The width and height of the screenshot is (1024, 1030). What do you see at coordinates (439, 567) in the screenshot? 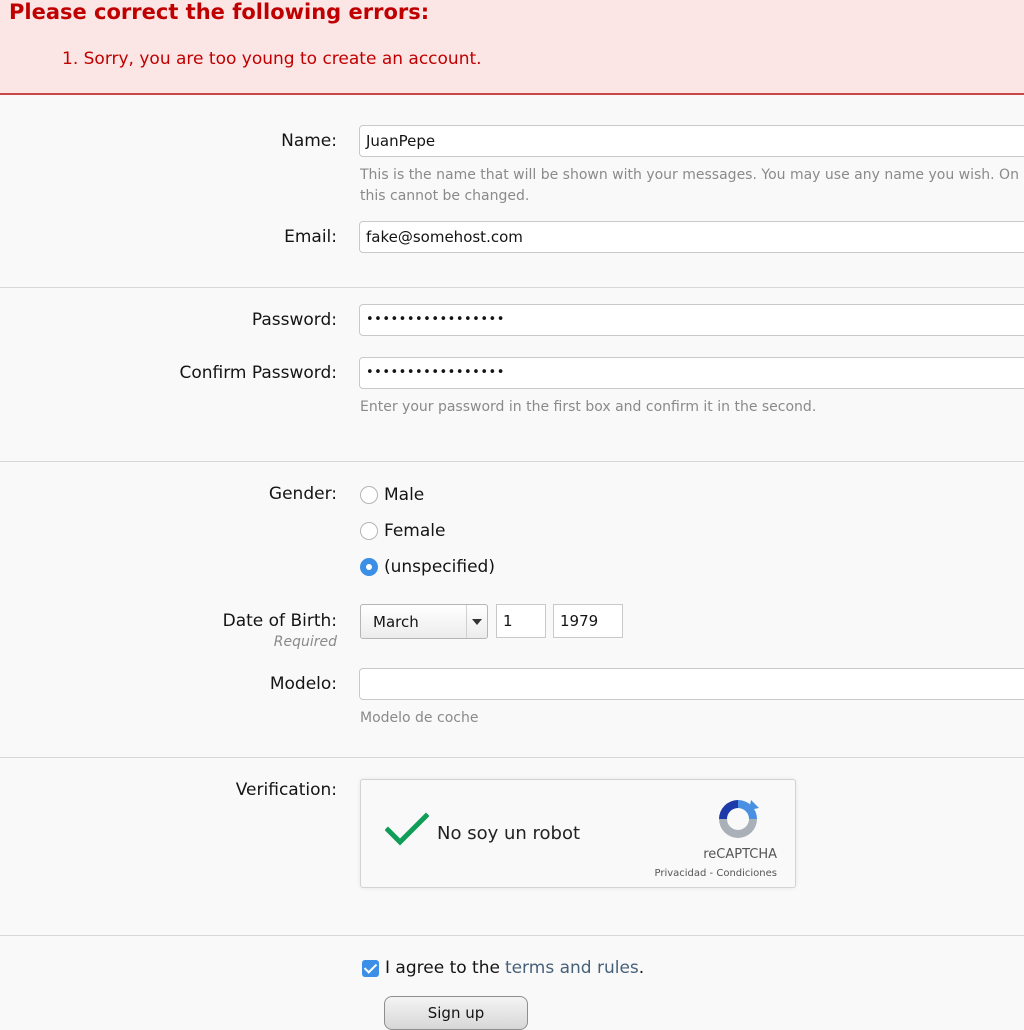
I see `gender-unspecified-label: (unspecified)` at bounding box center [439, 567].